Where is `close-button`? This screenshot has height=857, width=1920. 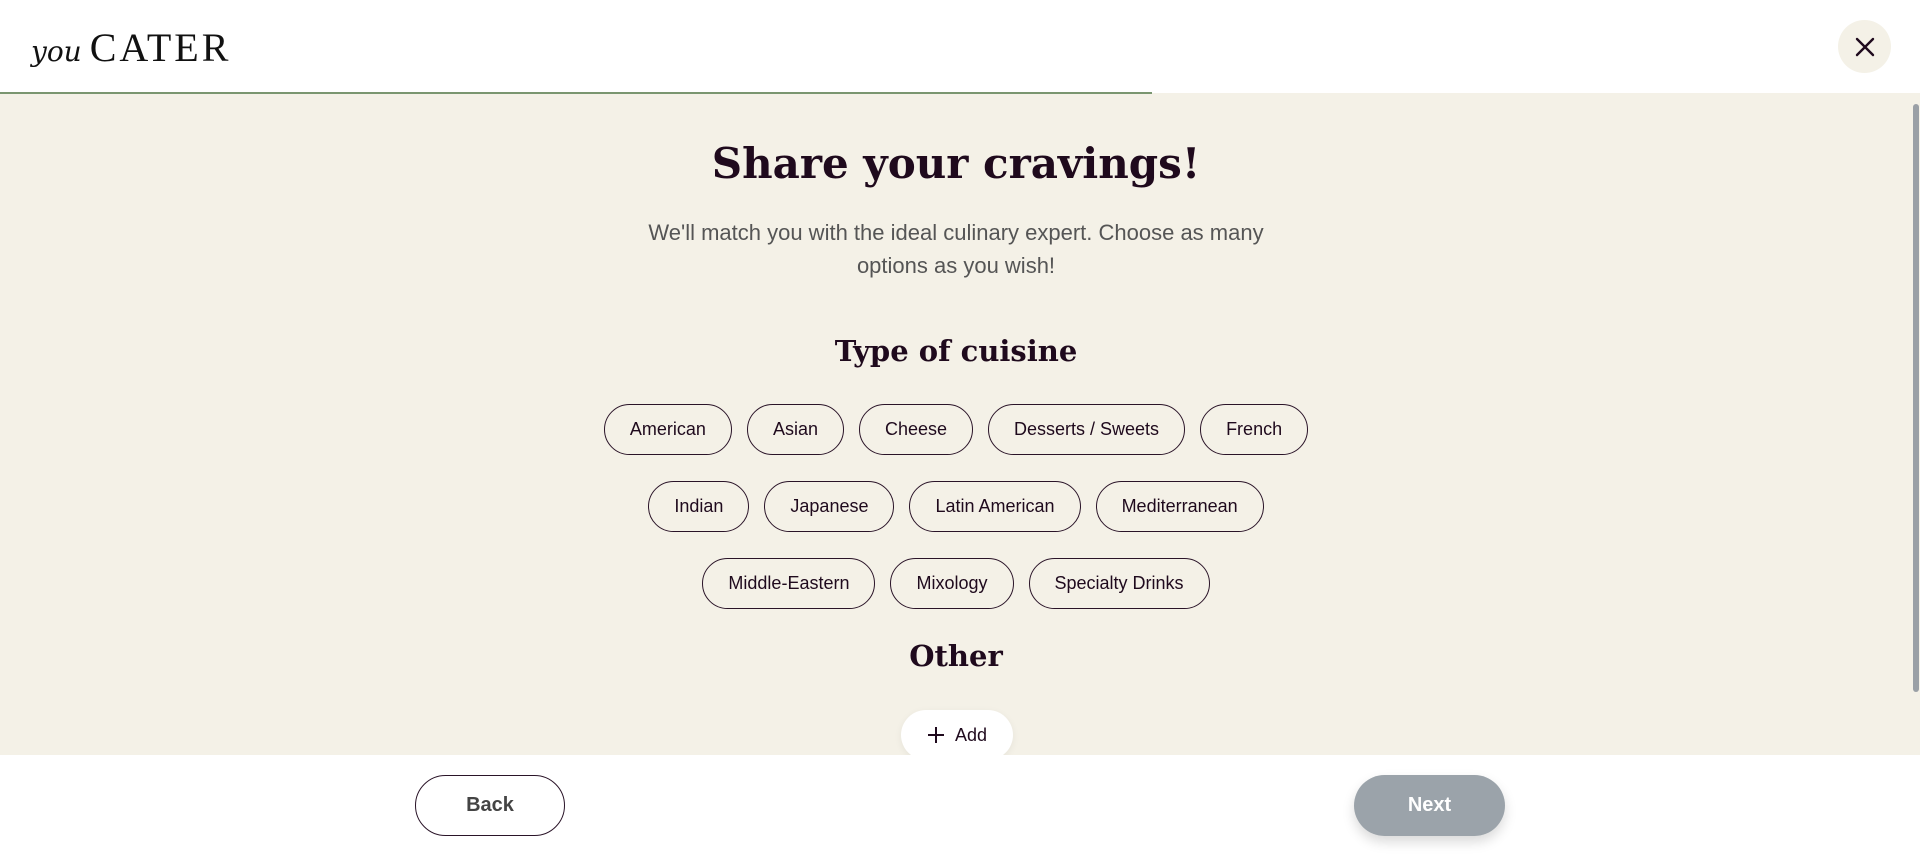
close-button is located at coordinates (1864, 46).